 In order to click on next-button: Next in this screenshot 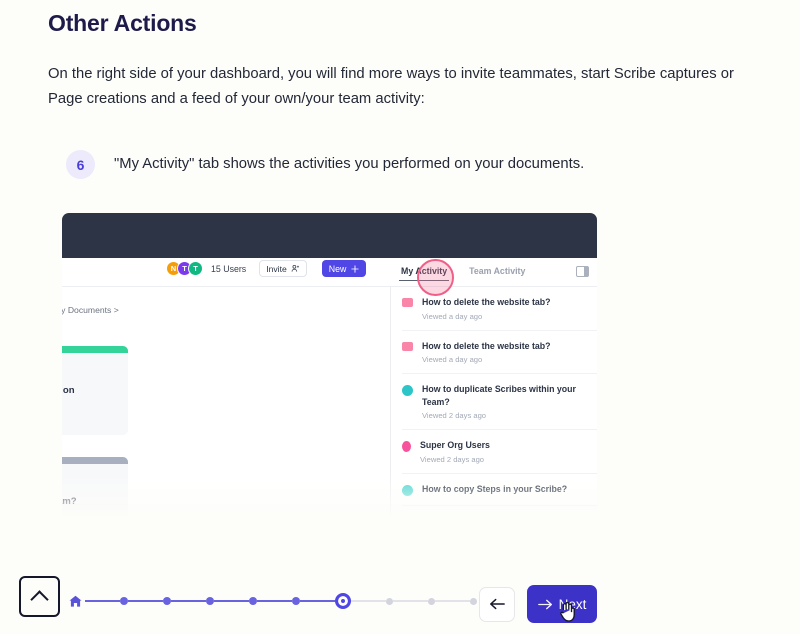, I will do `click(562, 604)`.